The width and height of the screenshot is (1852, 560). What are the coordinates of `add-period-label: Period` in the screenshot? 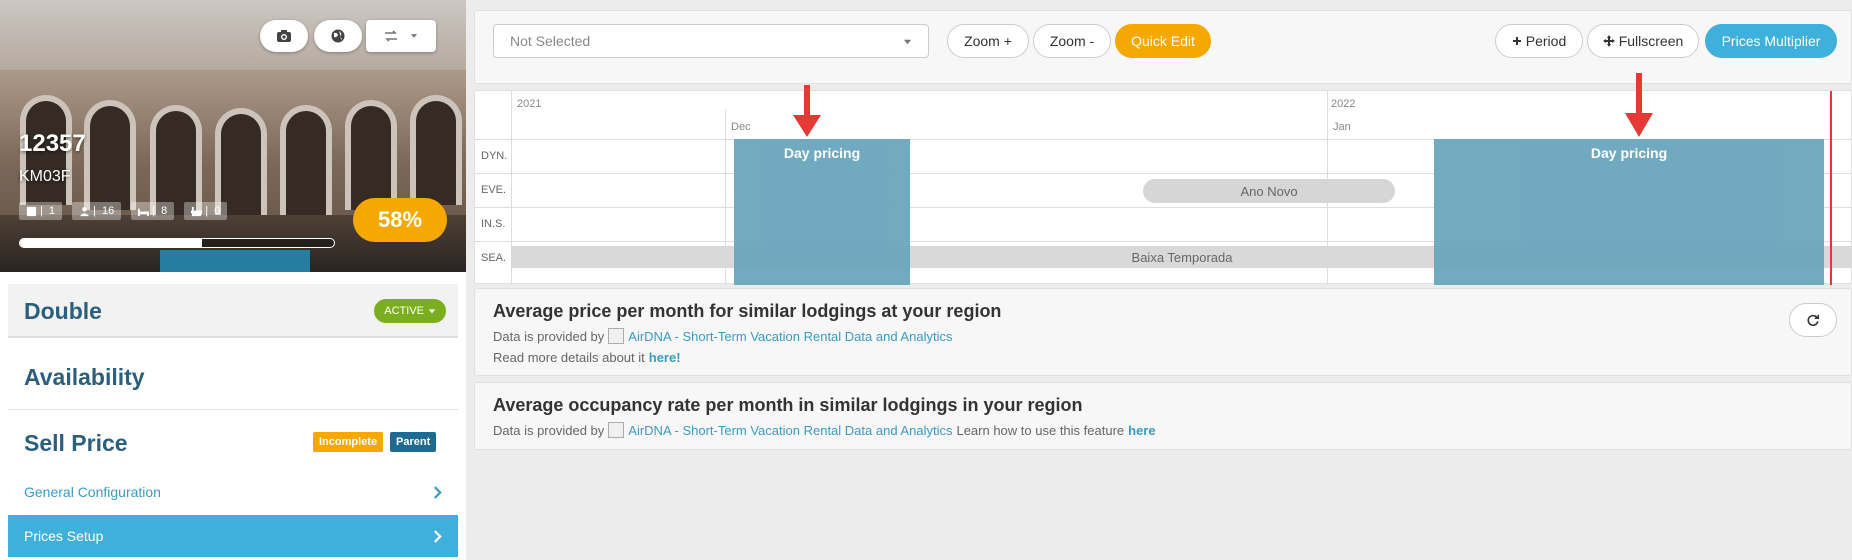 It's located at (1546, 41).